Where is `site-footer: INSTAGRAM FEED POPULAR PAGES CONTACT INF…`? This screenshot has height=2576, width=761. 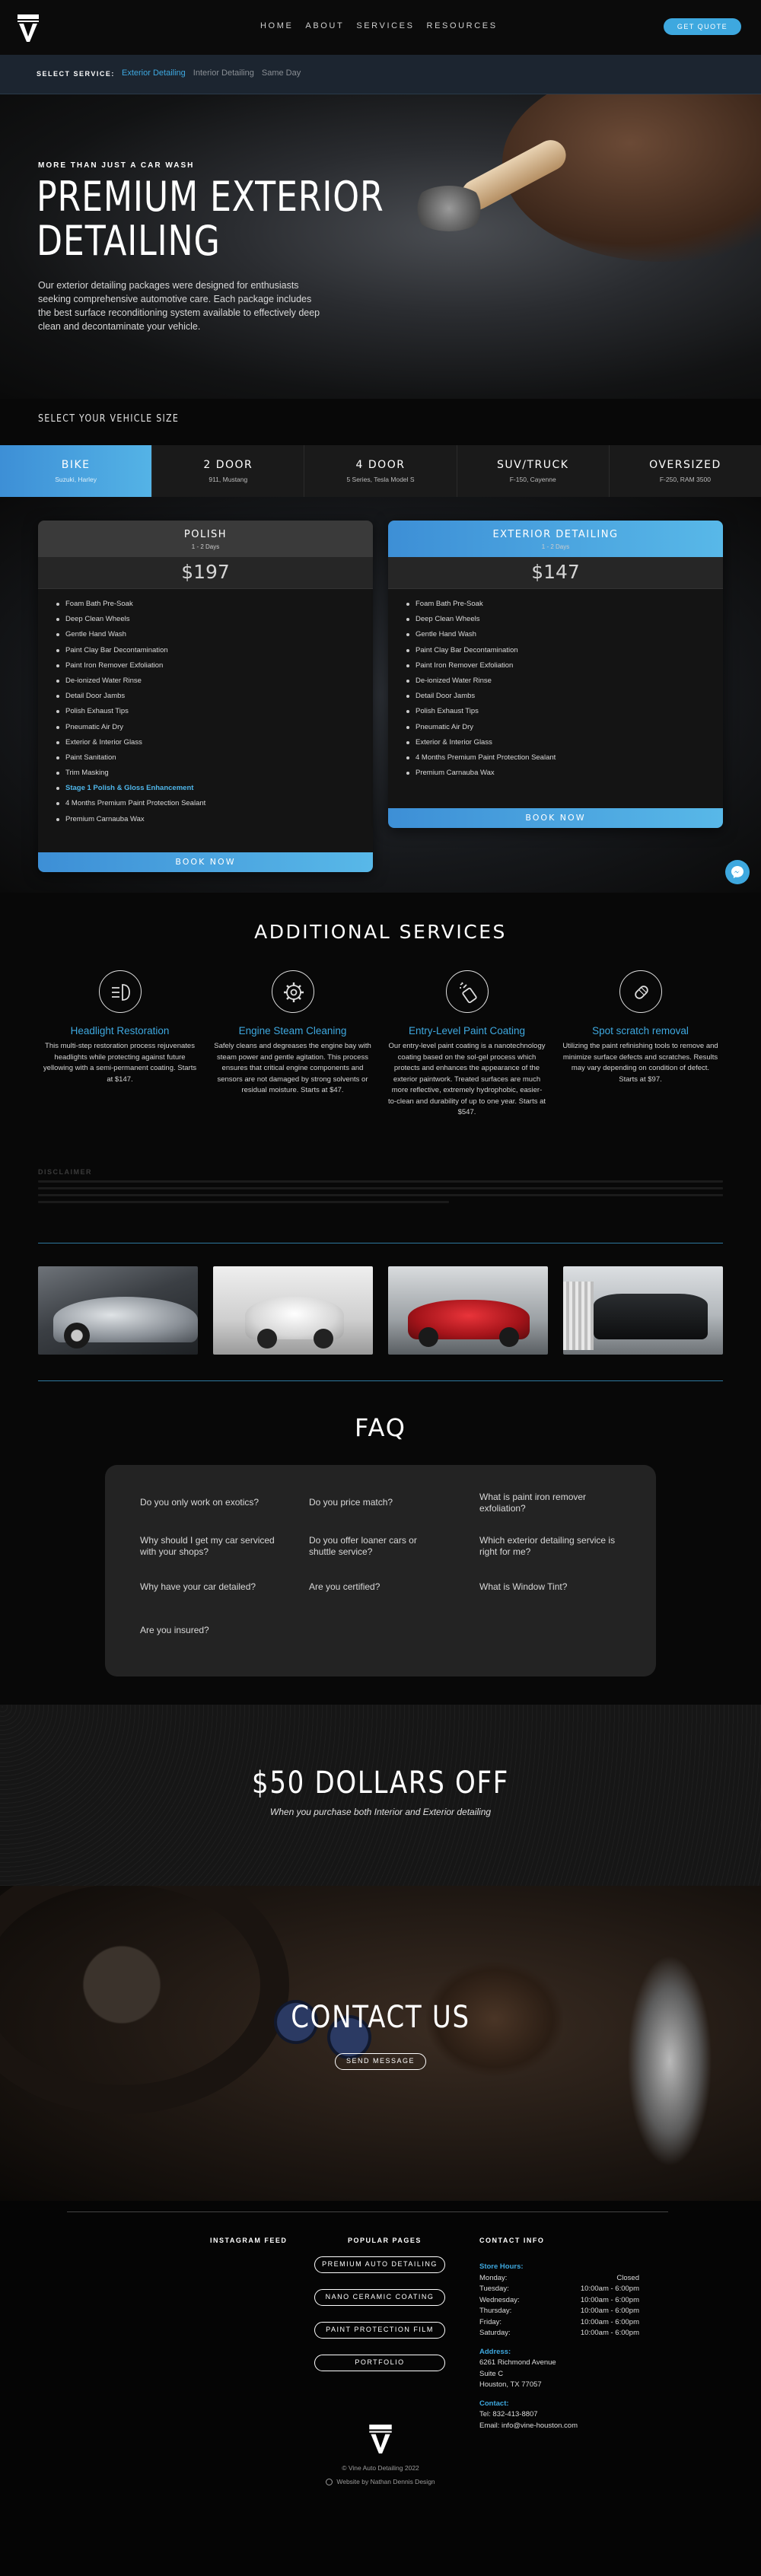
site-footer: INSTAGRAM FEED POPULAR PAGES CONTACT INF… is located at coordinates (380, 2388).